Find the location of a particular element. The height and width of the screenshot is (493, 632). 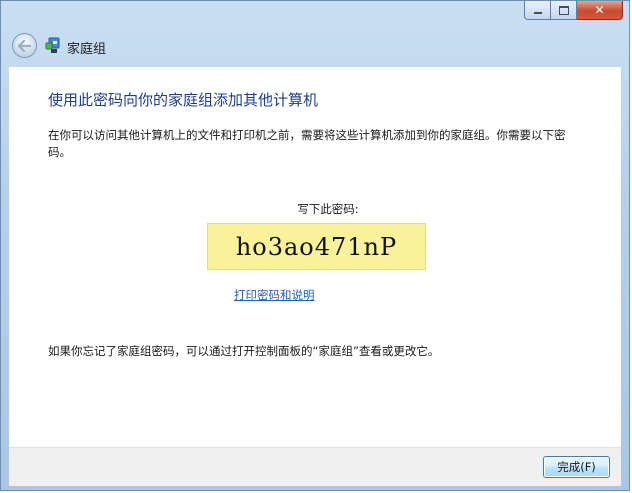

back-arrow-icon is located at coordinates (24, 45).